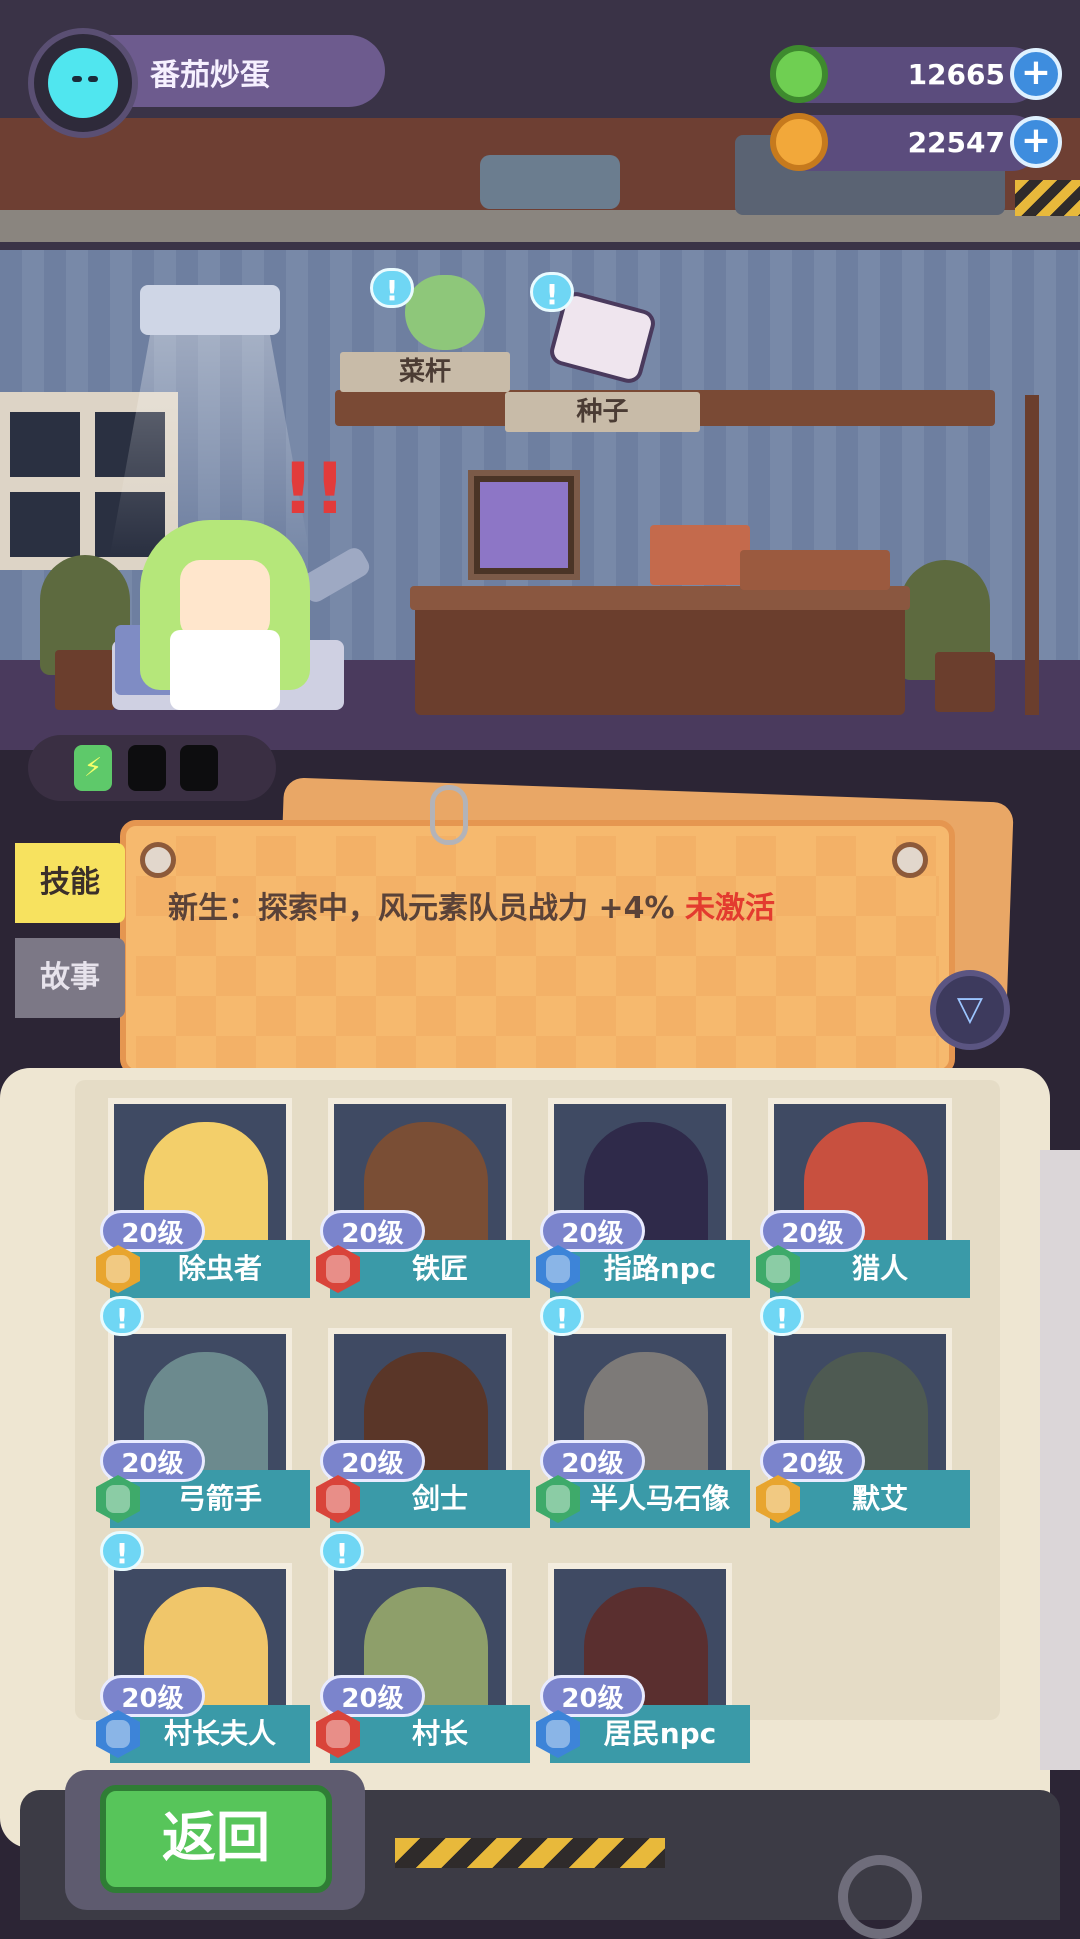  I want to click on tab-story: 故事, so click(70, 978).